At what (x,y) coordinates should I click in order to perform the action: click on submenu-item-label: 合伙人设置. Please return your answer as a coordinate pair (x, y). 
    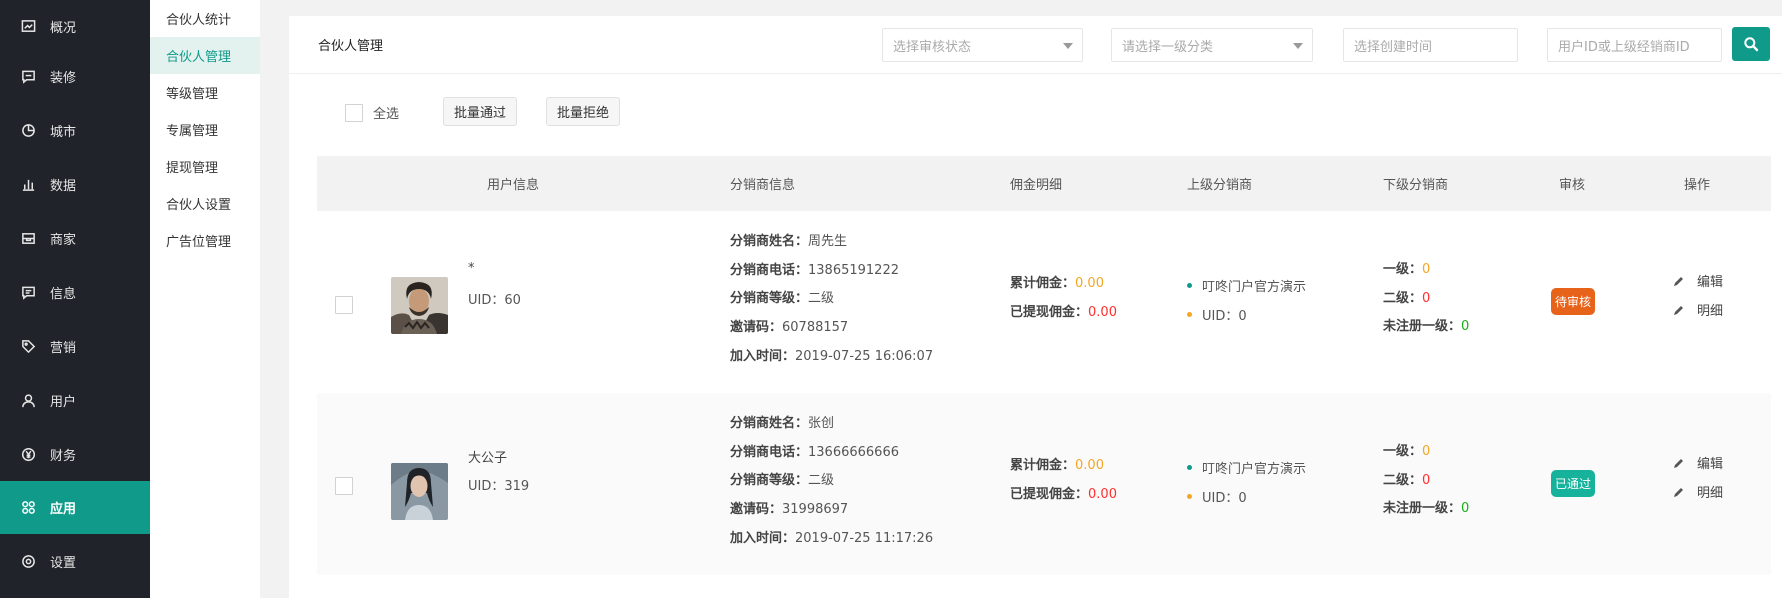
    Looking at the image, I should click on (199, 205).